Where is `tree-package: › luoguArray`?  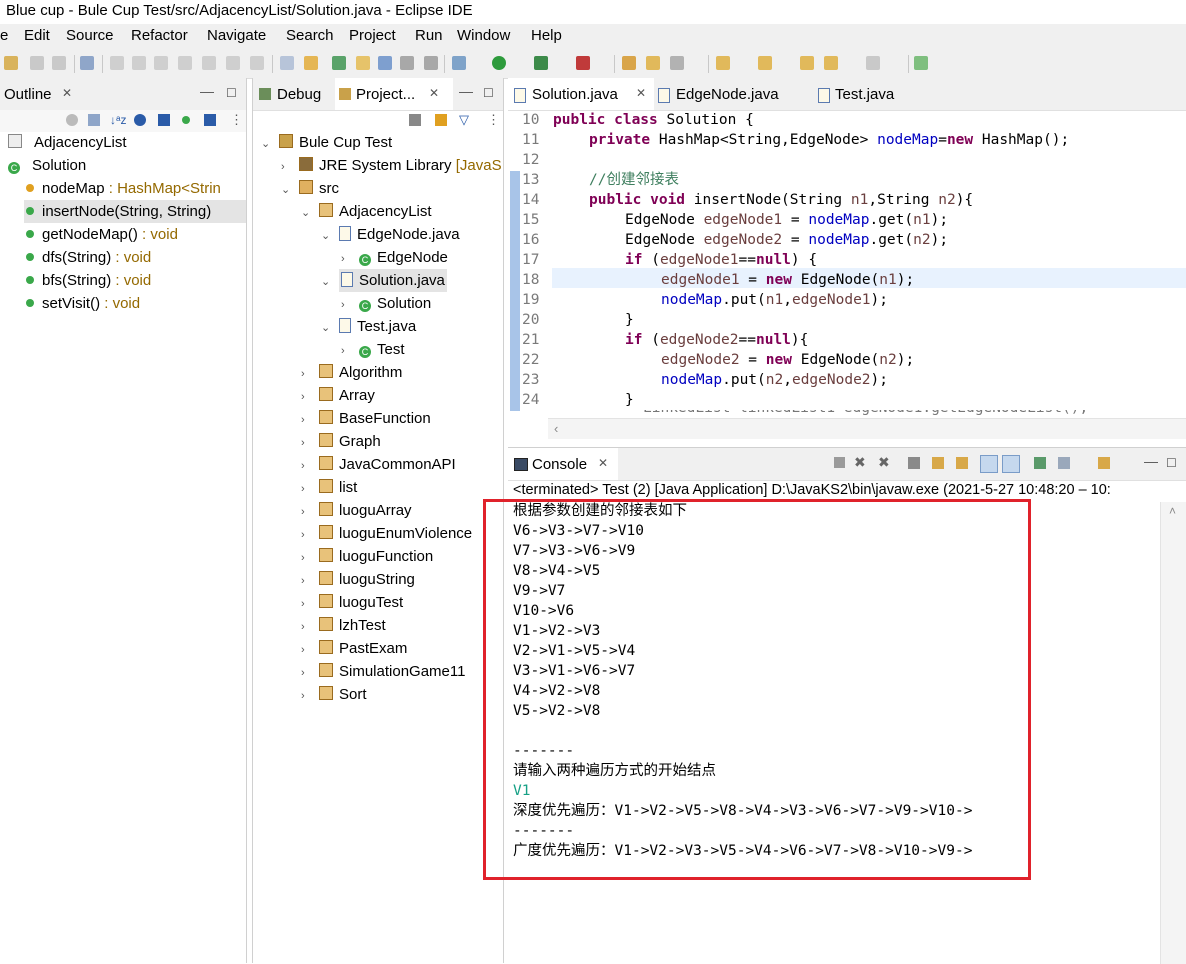 tree-package: › luoguArray is located at coordinates (356, 510).